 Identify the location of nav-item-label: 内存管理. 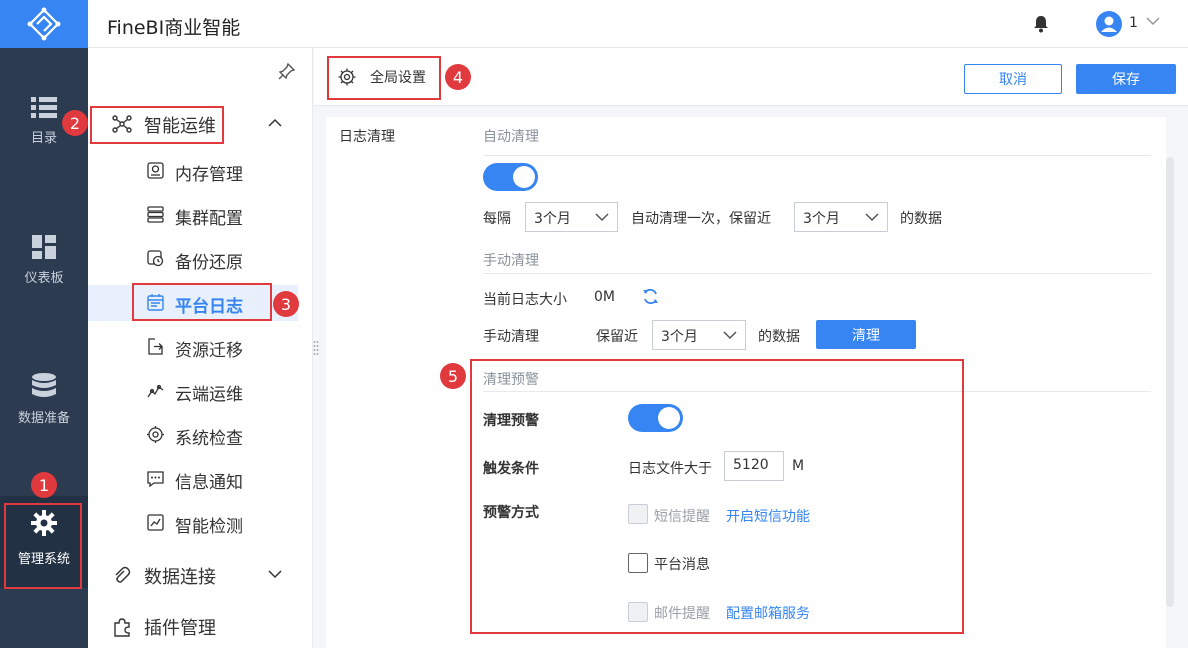
(209, 175).